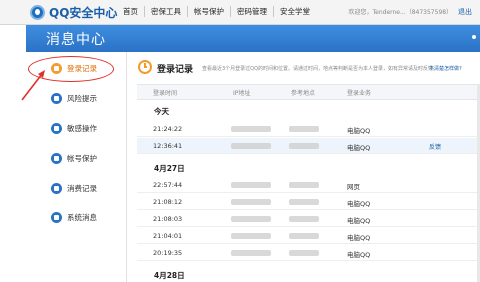  I want to click on column-header: 参考地点, so click(303, 93).